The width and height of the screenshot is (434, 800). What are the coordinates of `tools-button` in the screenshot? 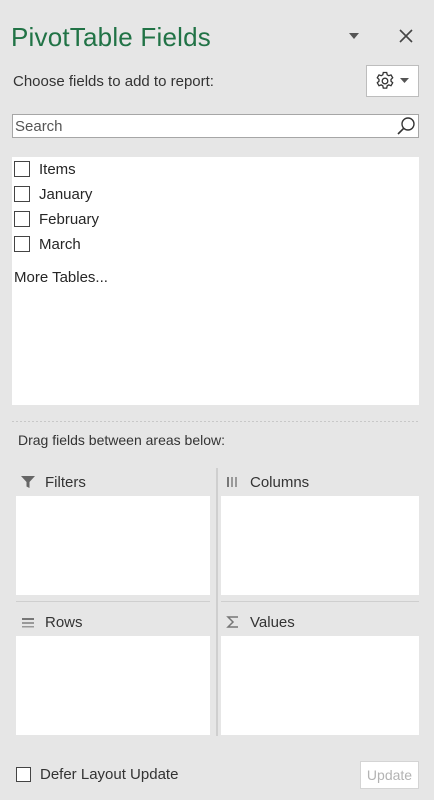 It's located at (392, 81).